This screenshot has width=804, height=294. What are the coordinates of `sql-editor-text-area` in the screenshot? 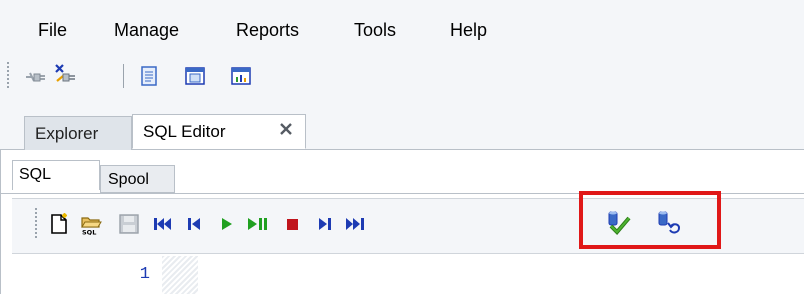 It's located at (501, 275).